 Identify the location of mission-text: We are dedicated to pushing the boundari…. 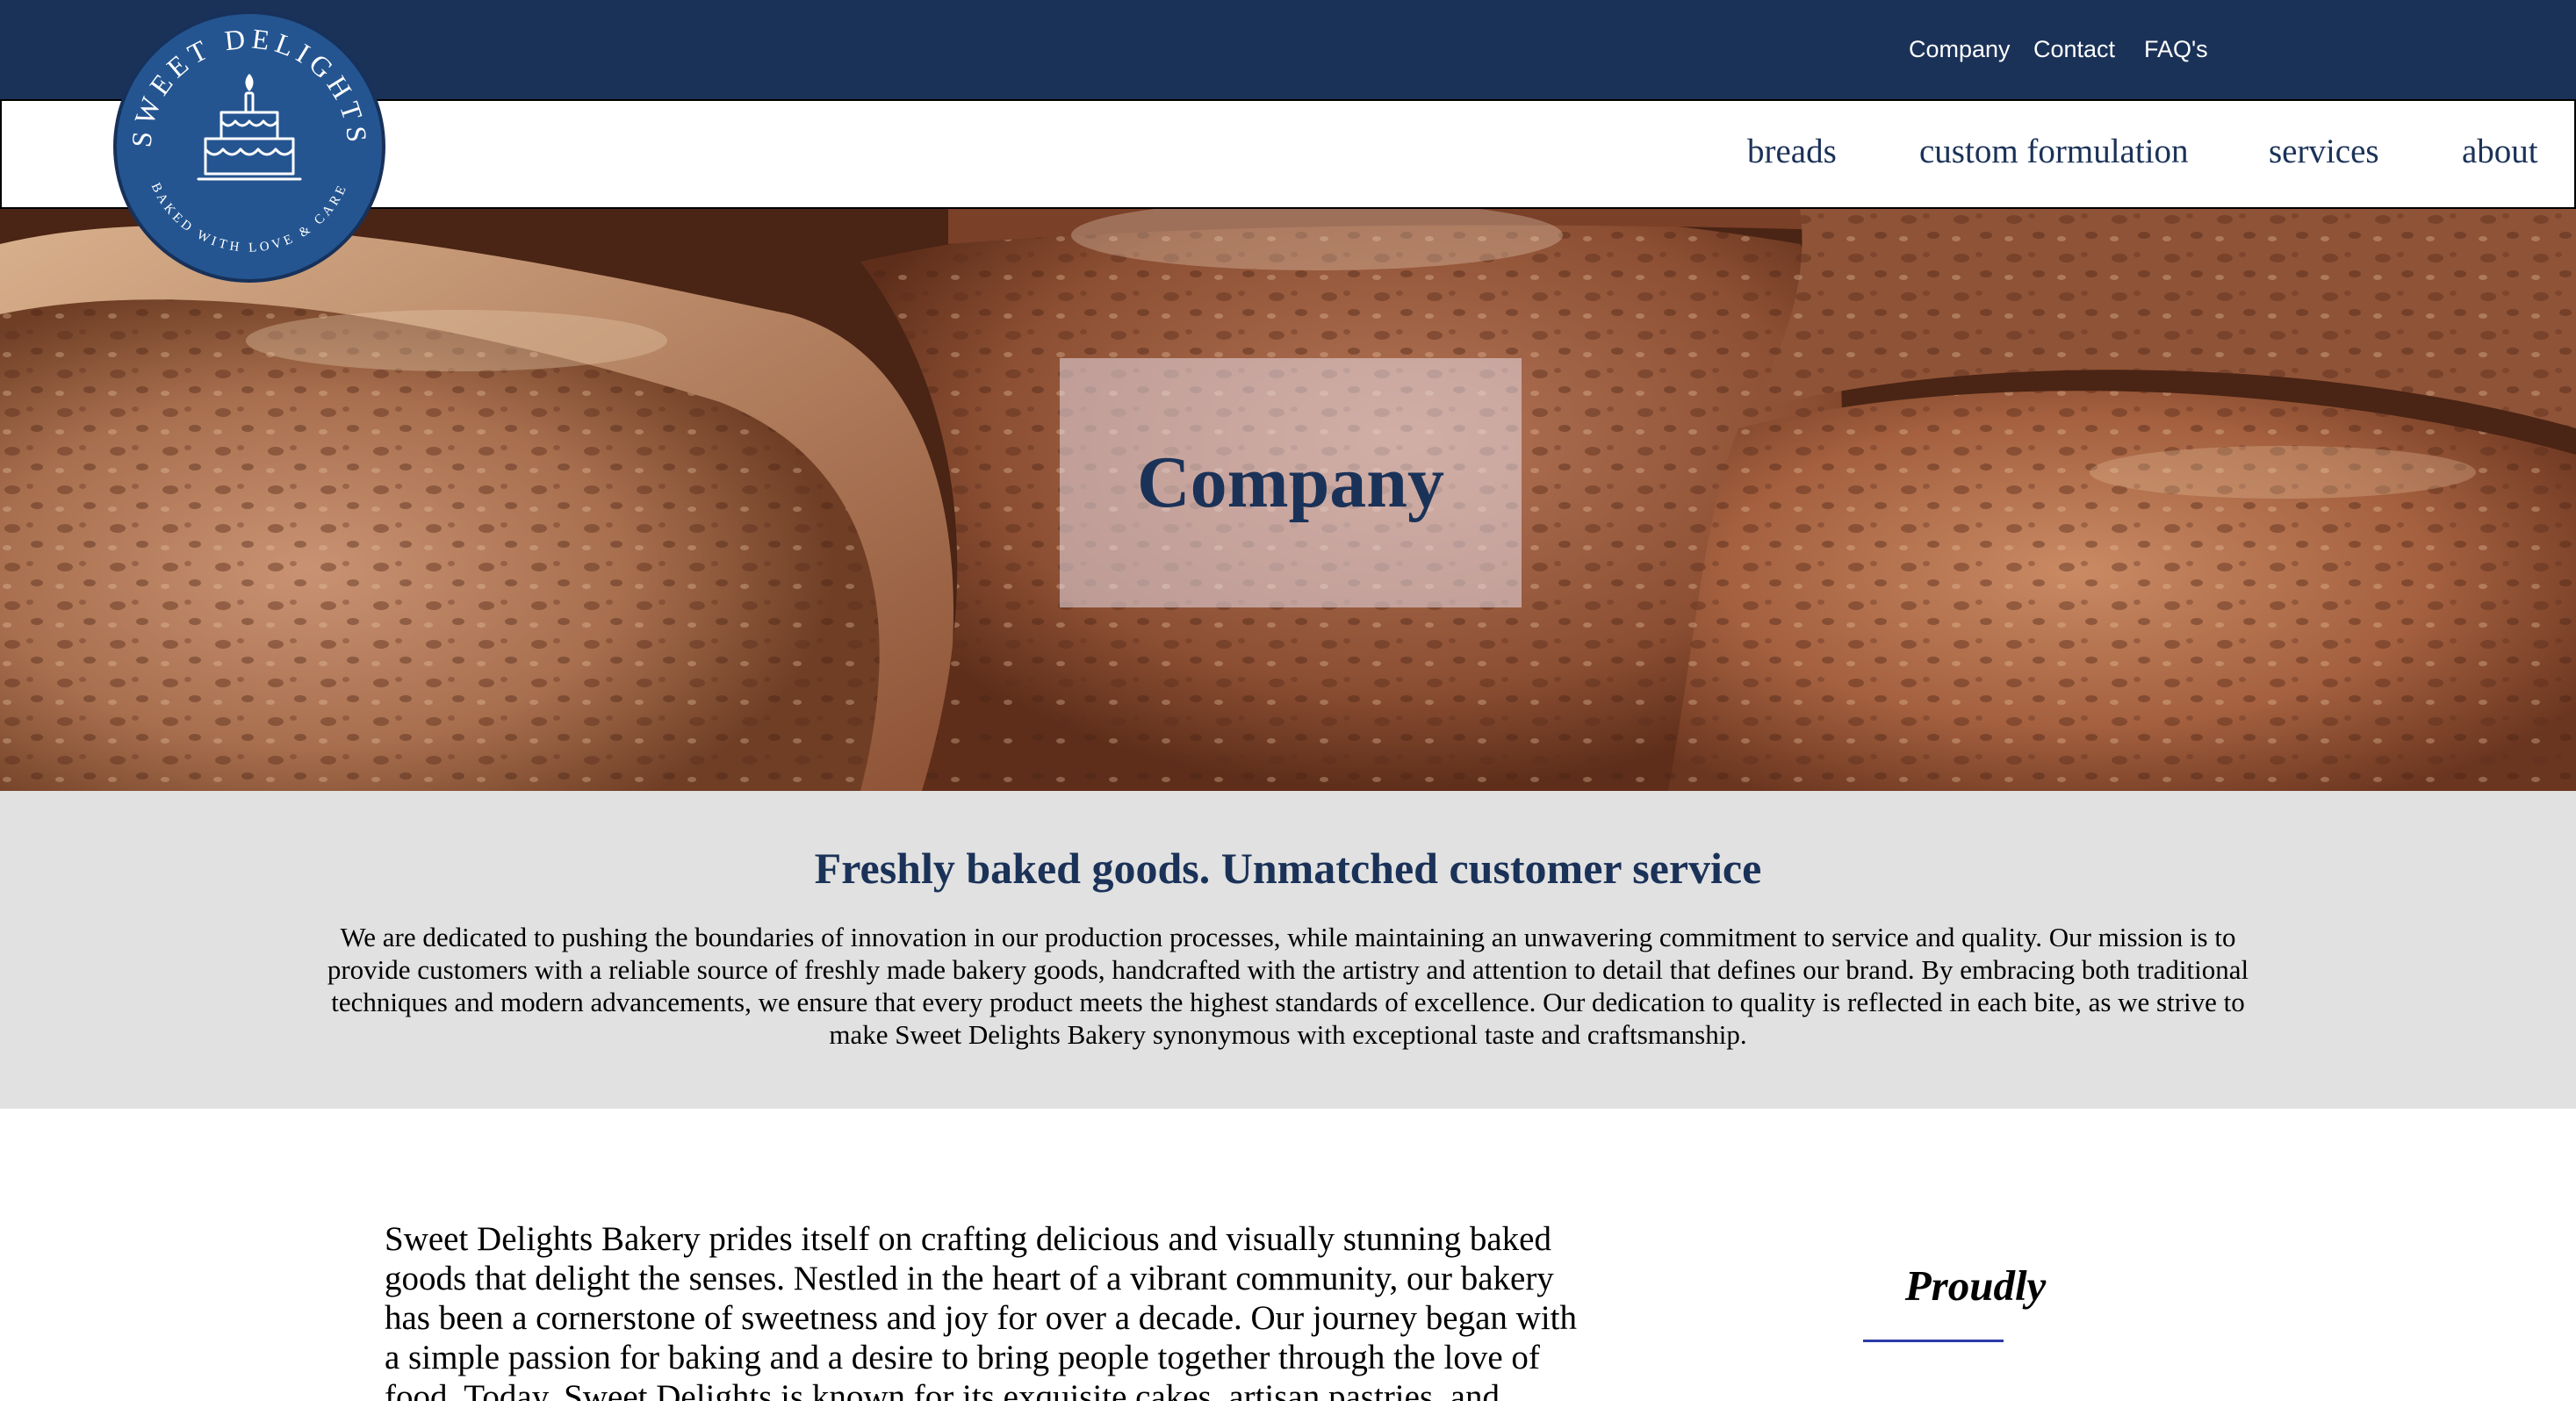
(1288, 986).